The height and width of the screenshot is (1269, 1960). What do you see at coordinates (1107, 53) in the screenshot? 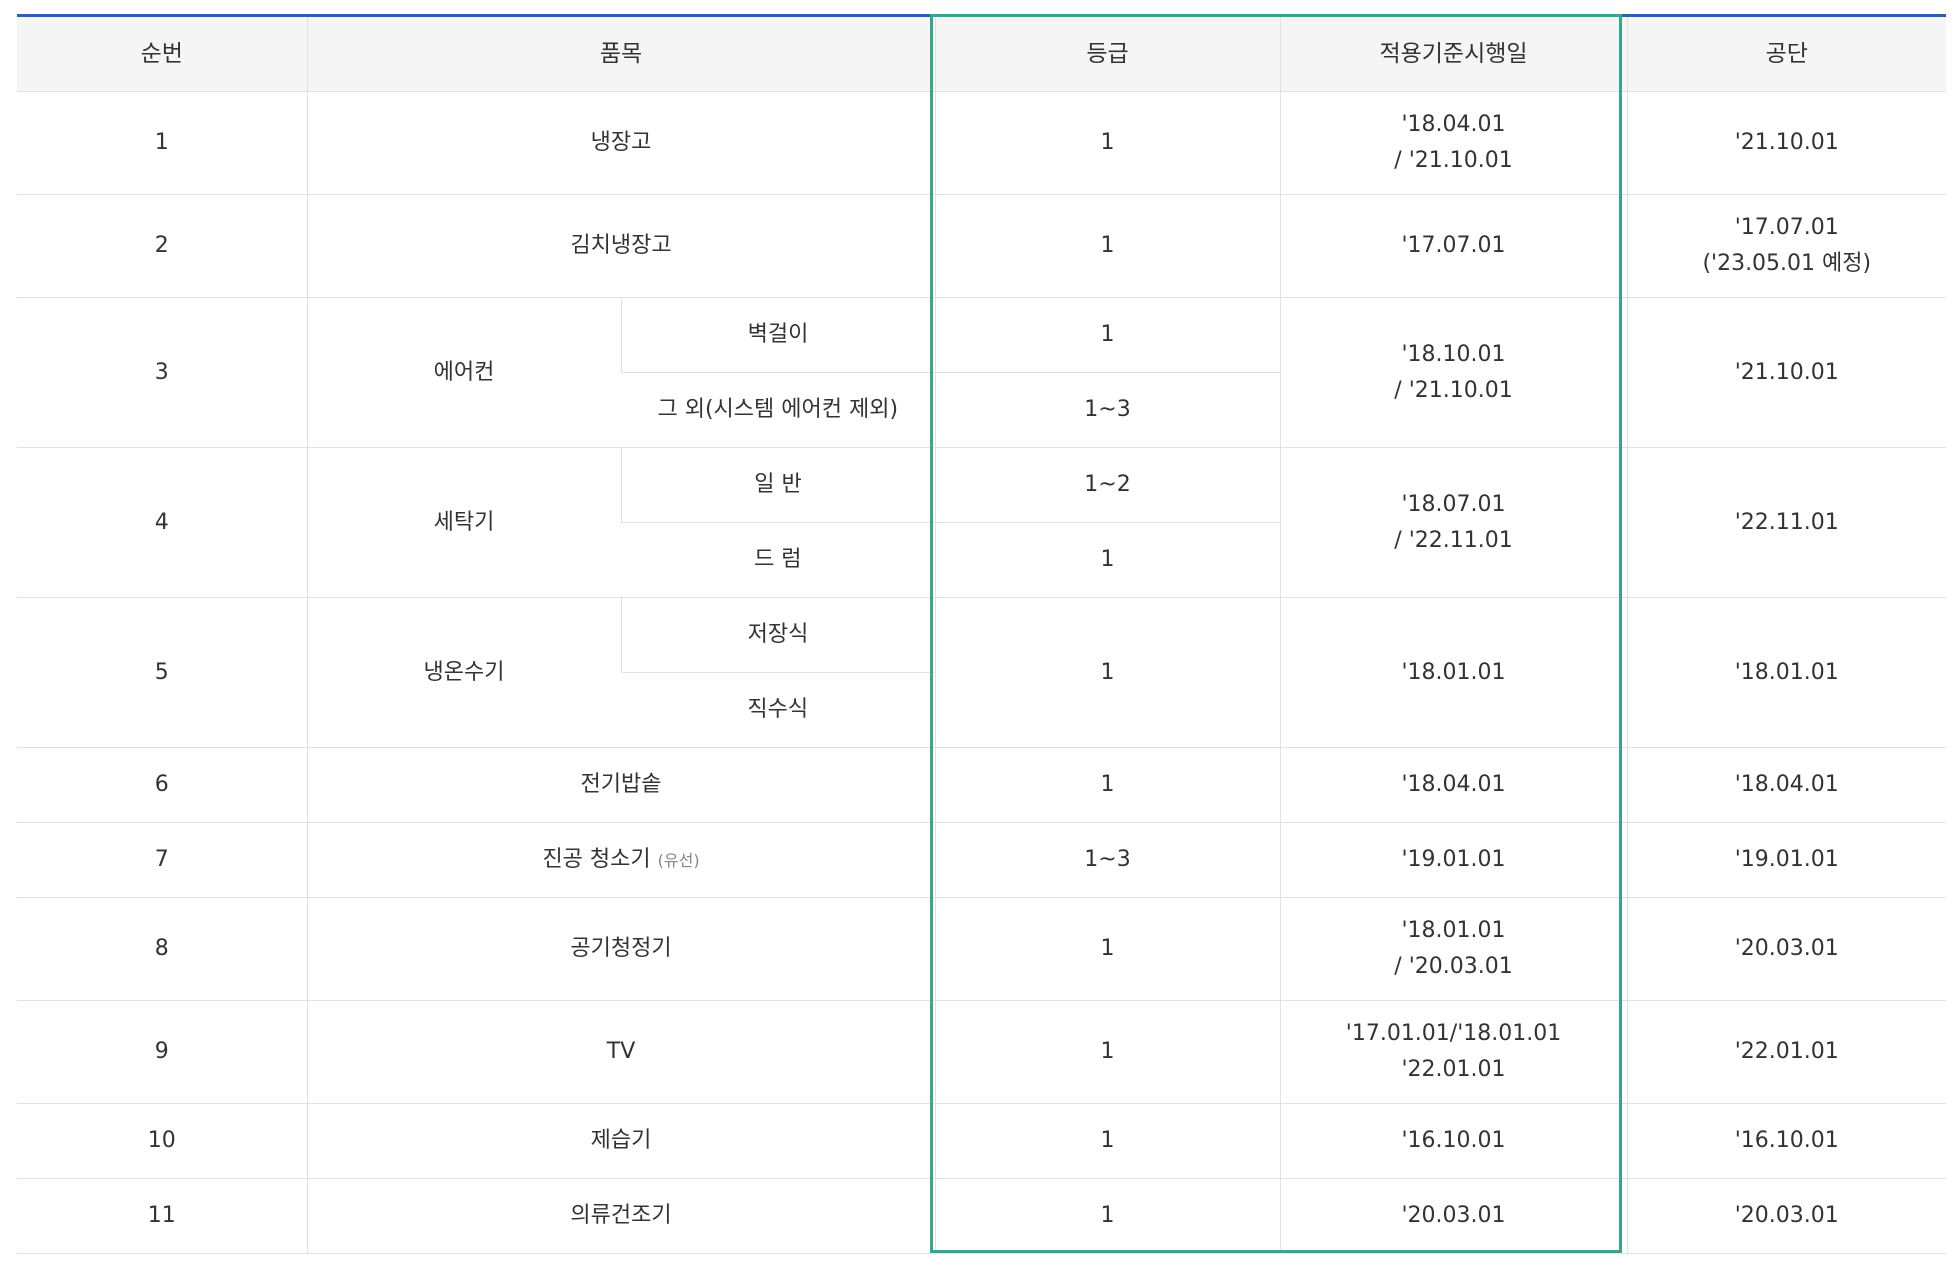
I see `header-grade: 등급` at bounding box center [1107, 53].